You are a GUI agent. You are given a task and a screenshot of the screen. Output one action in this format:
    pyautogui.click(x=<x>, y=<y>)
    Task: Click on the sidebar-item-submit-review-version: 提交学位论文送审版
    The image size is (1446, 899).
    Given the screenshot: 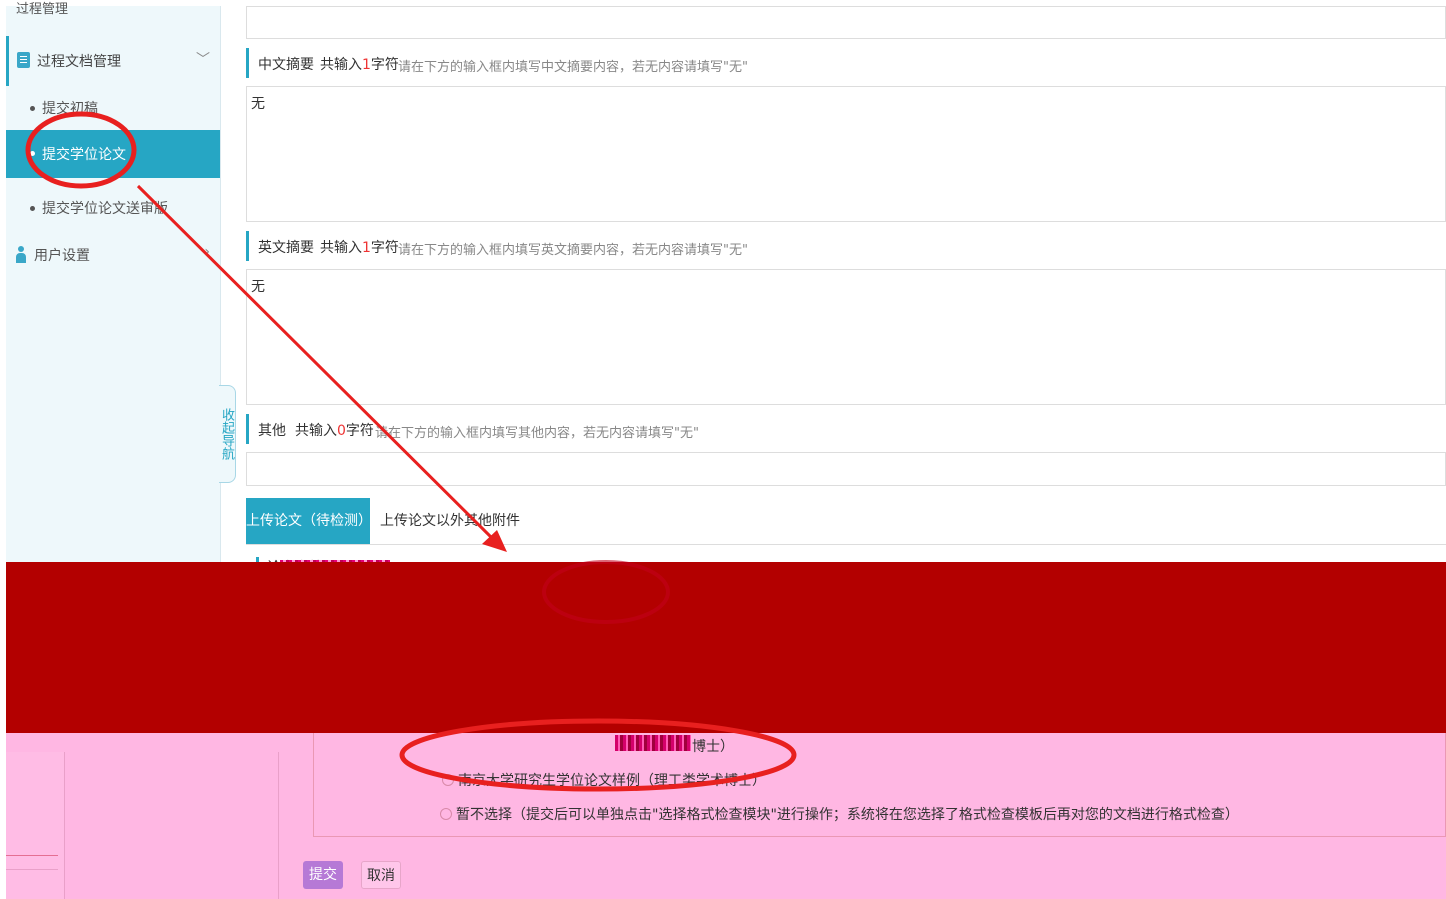 What is the action you would take?
    pyautogui.click(x=113, y=208)
    